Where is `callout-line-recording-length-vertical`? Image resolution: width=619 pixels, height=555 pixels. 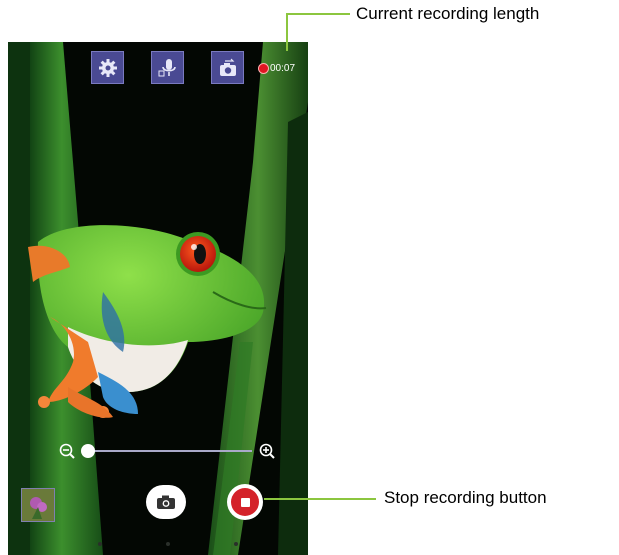 callout-line-recording-length-vertical is located at coordinates (287, 32).